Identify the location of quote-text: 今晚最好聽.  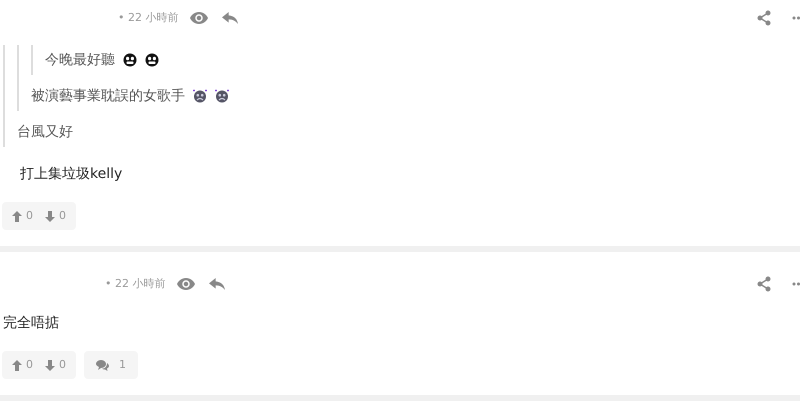
(80, 60).